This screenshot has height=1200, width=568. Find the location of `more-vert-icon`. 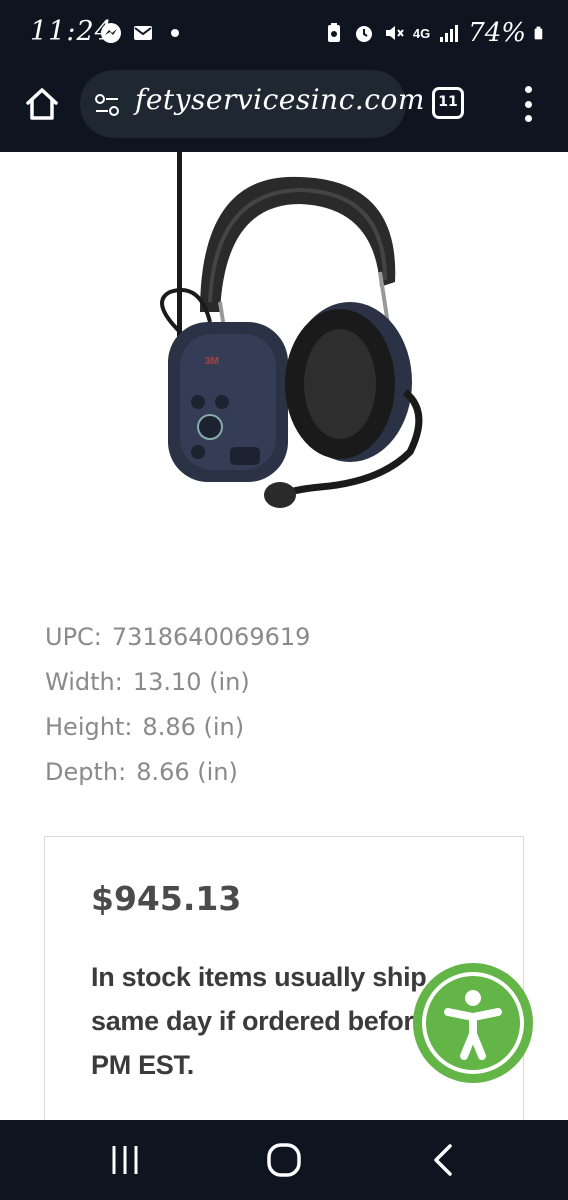

more-vert-icon is located at coordinates (528, 104).